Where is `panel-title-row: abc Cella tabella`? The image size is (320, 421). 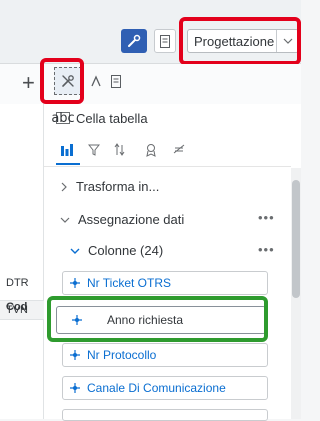
panel-title-row: abc Cella tabella is located at coordinates (99, 118).